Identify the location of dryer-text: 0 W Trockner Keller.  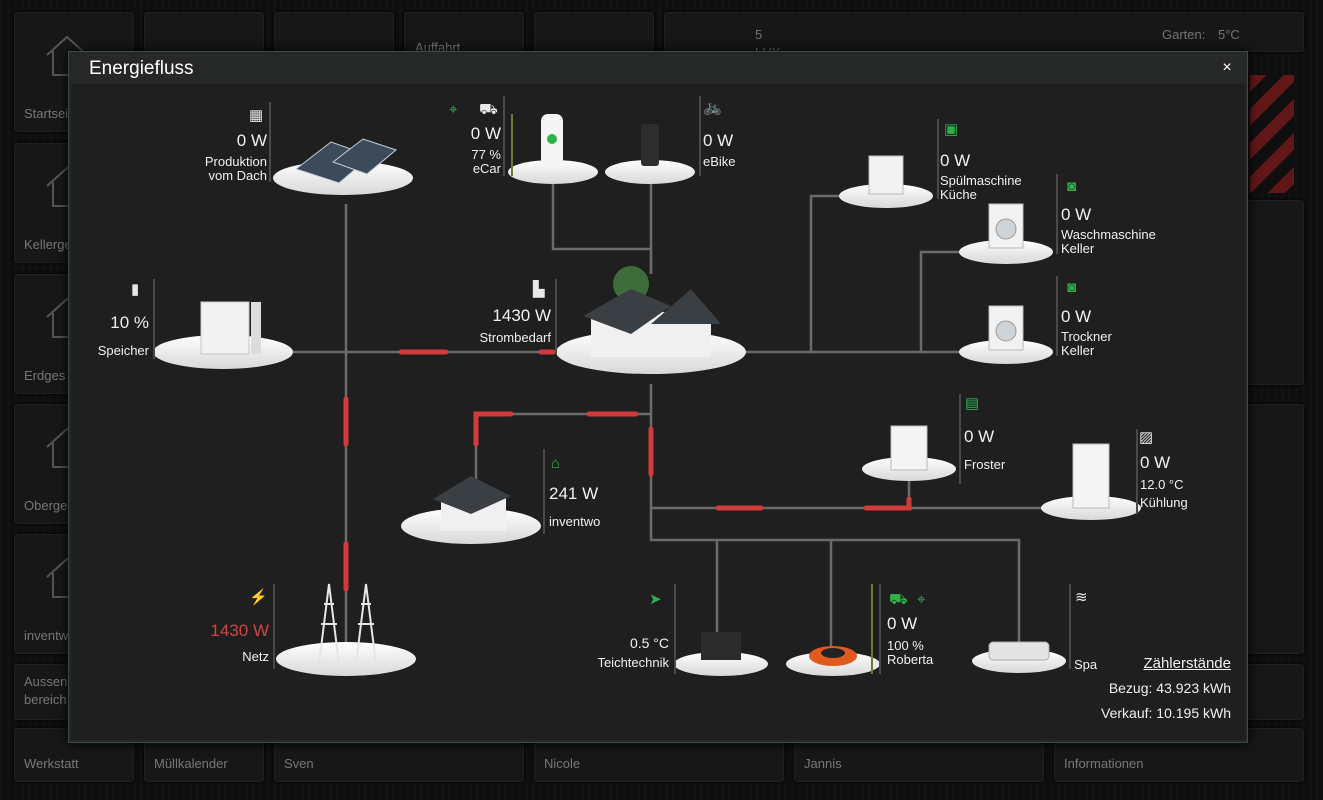
(1086, 332).